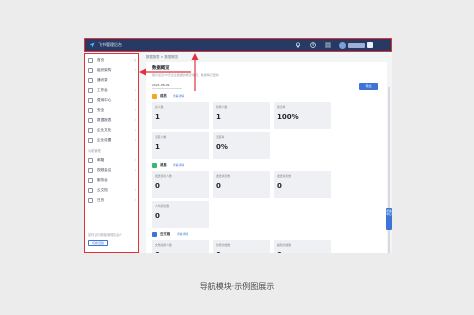 The width and height of the screenshot is (474, 315). Describe the element at coordinates (102, 190) in the screenshot. I see `sidebar-item-label: 云文档` at that location.